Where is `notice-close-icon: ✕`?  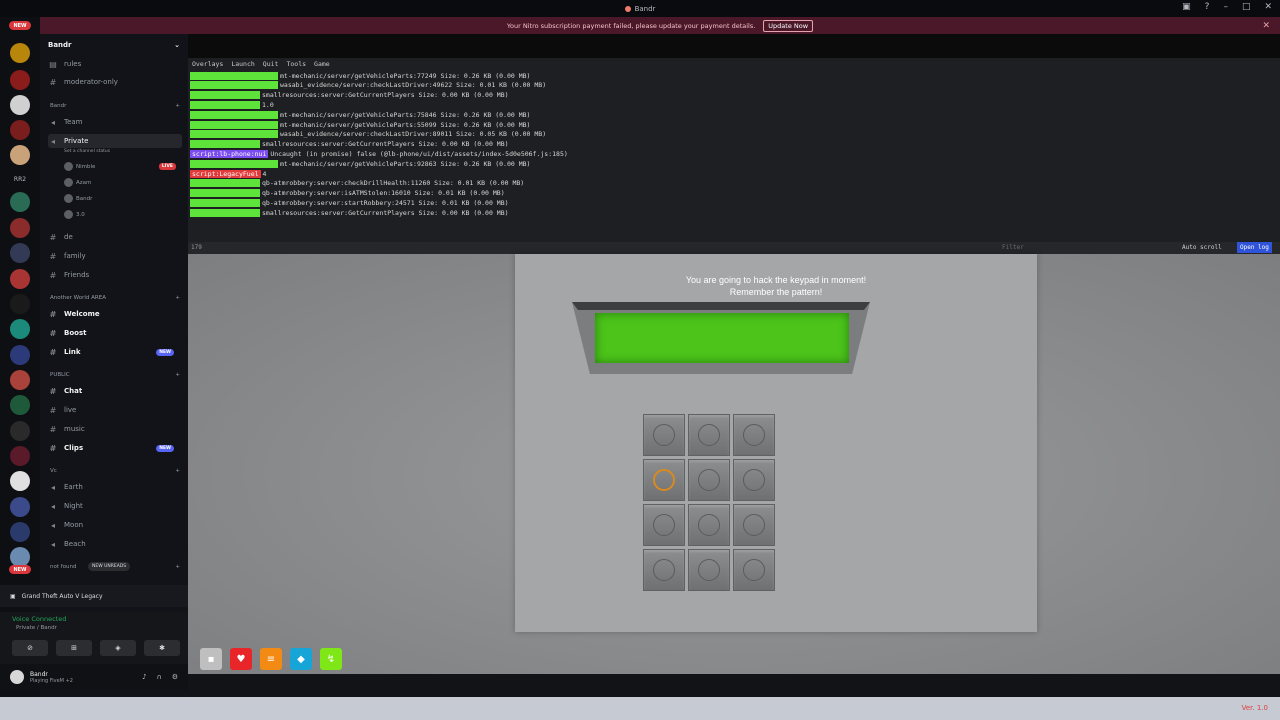
notice-close-icon: ✕ is located at coordinates (1266, 26).